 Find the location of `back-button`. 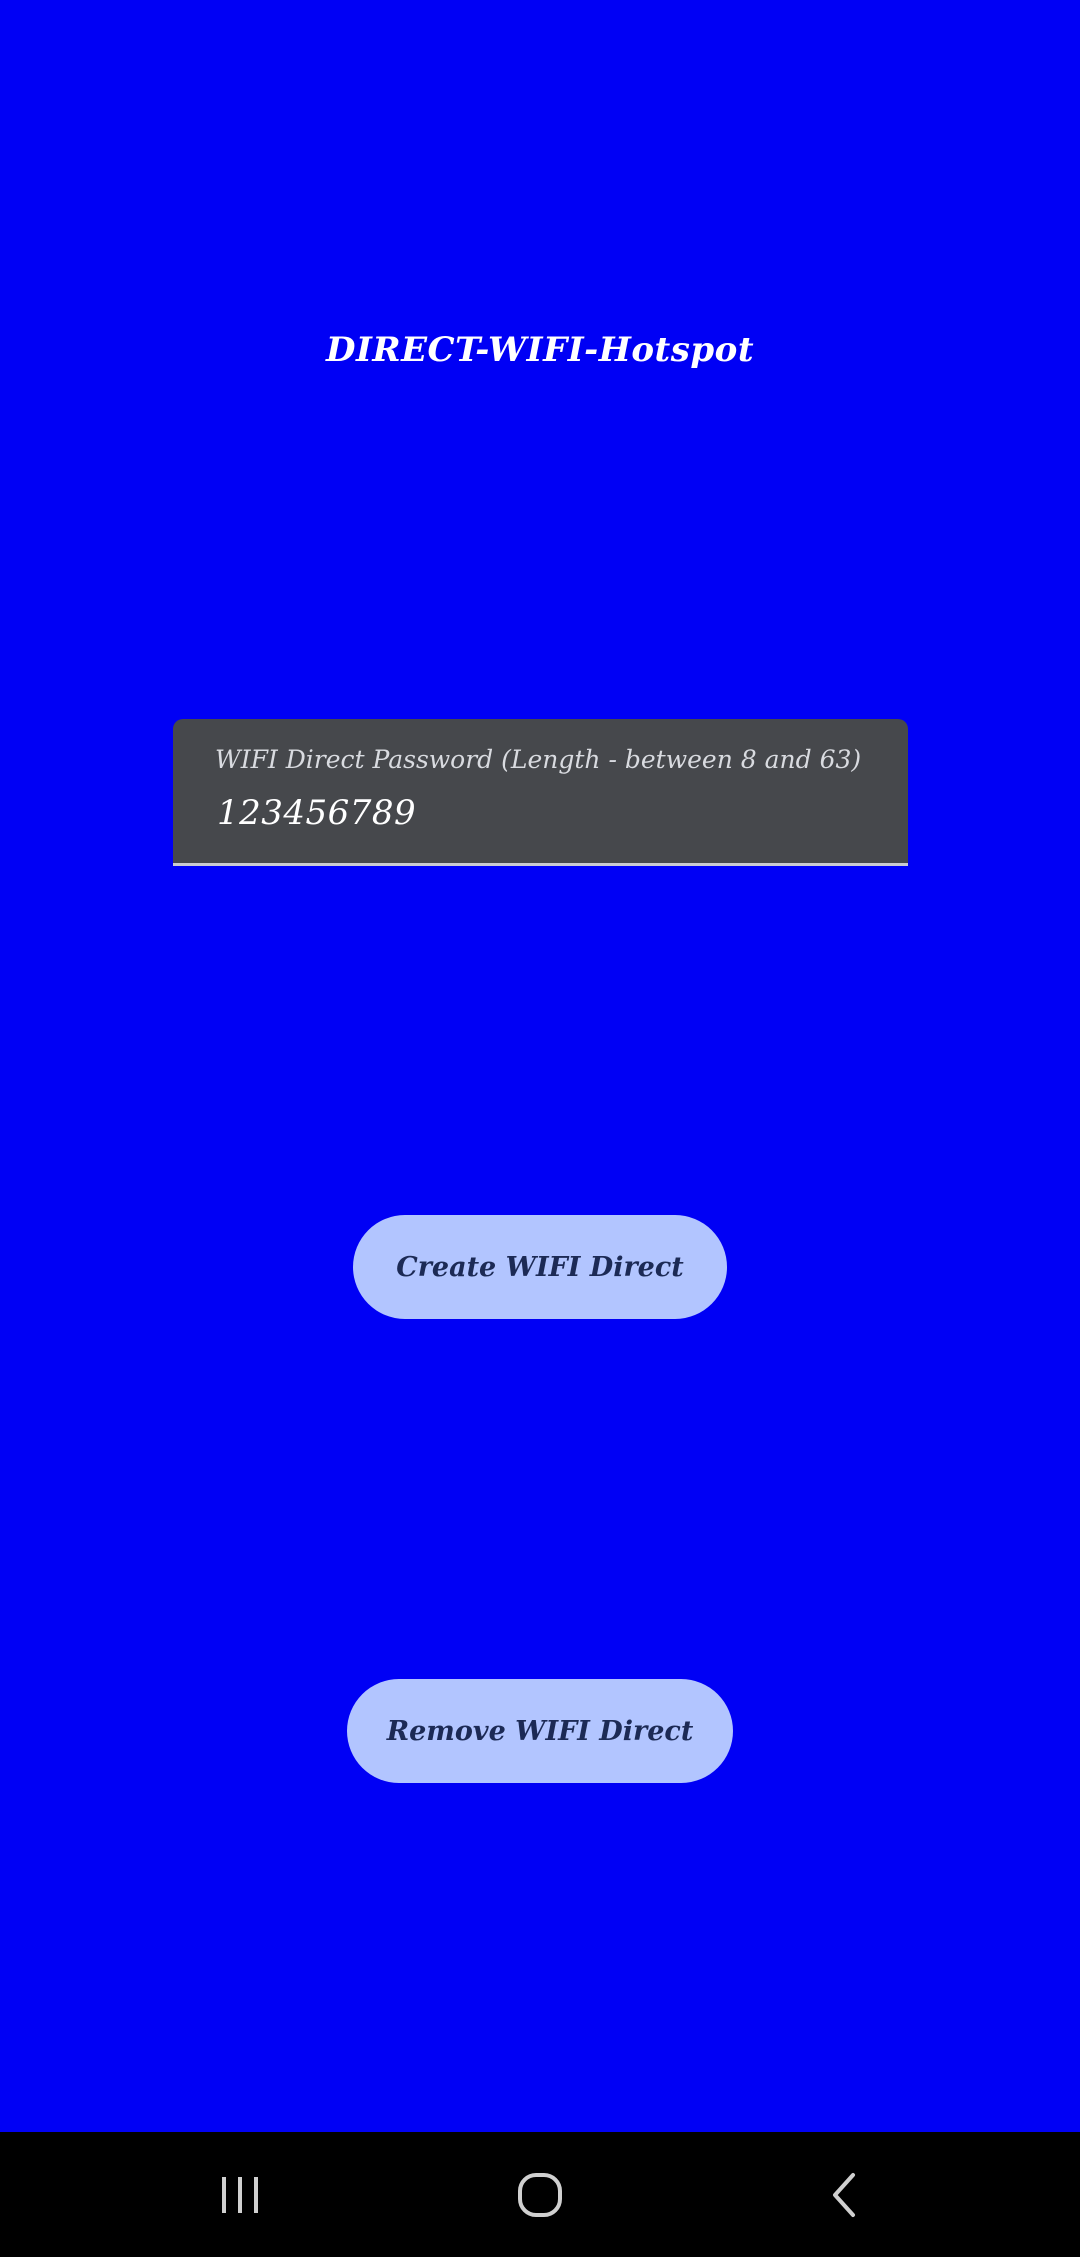

back-button is located at coordinates (845, 2194).